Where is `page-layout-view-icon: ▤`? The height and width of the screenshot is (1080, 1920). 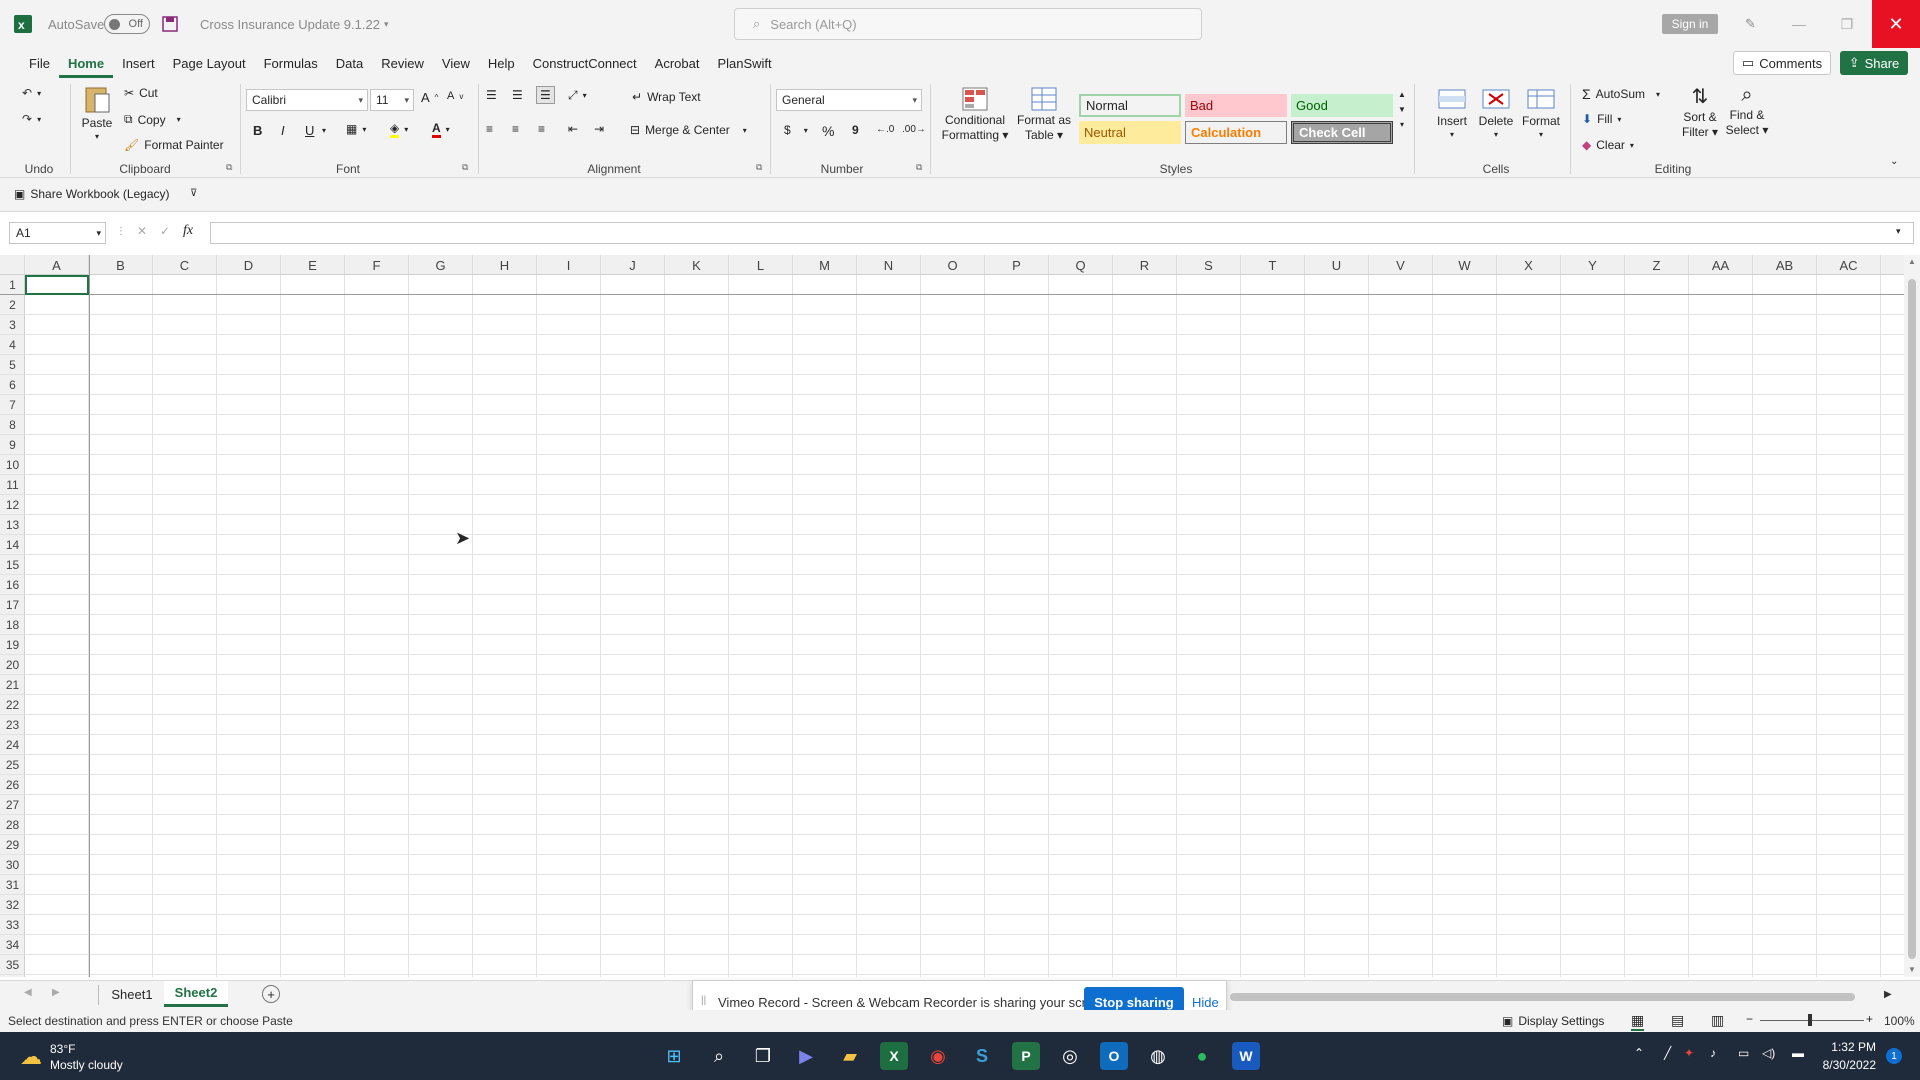
page-layout-view-icon: ▤ is located at coordinates (1677, 1020).